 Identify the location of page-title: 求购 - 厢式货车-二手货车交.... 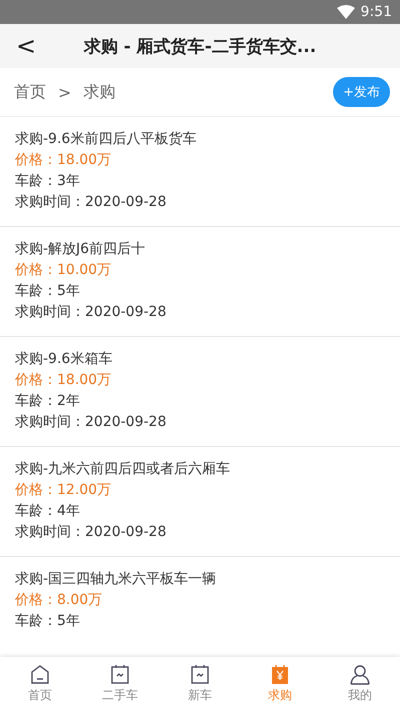
(200, 47).